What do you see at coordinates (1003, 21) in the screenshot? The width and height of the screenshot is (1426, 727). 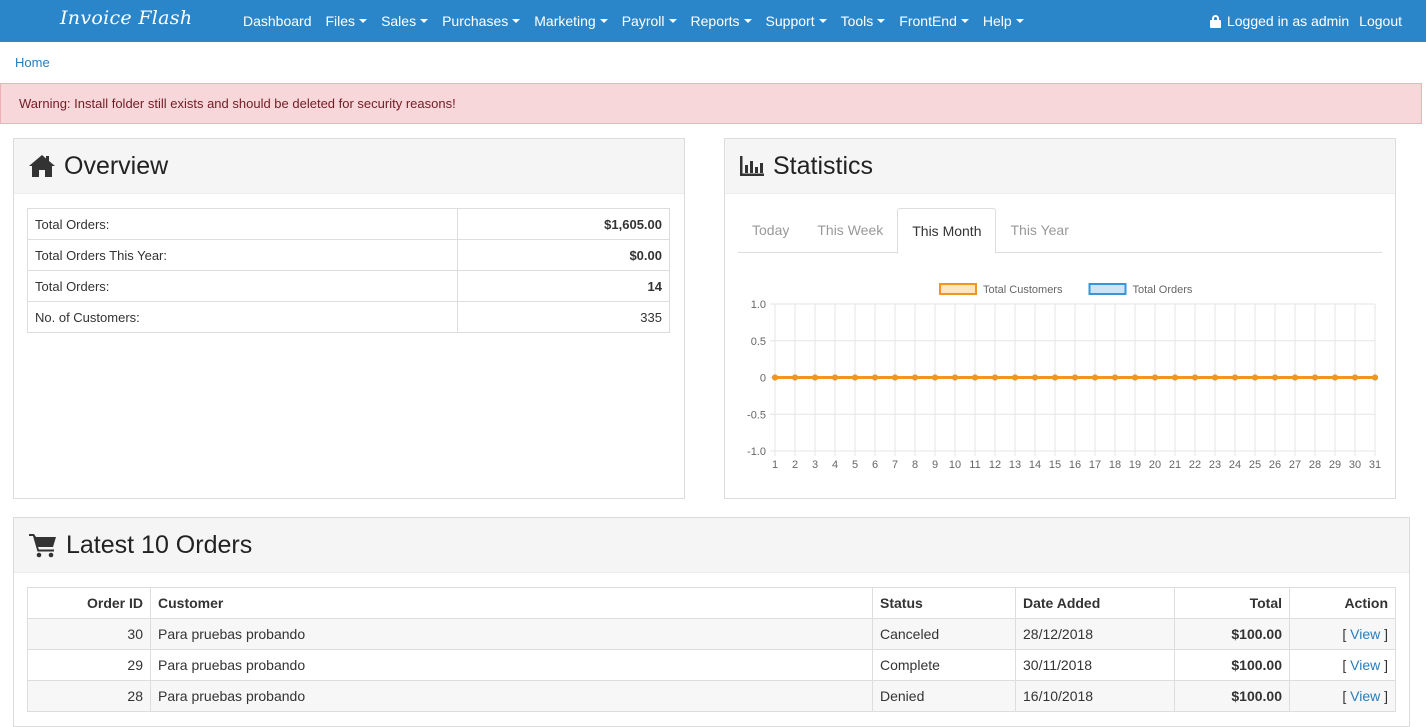 I see `nav-help: Help` at bounding box center [1003, 21].